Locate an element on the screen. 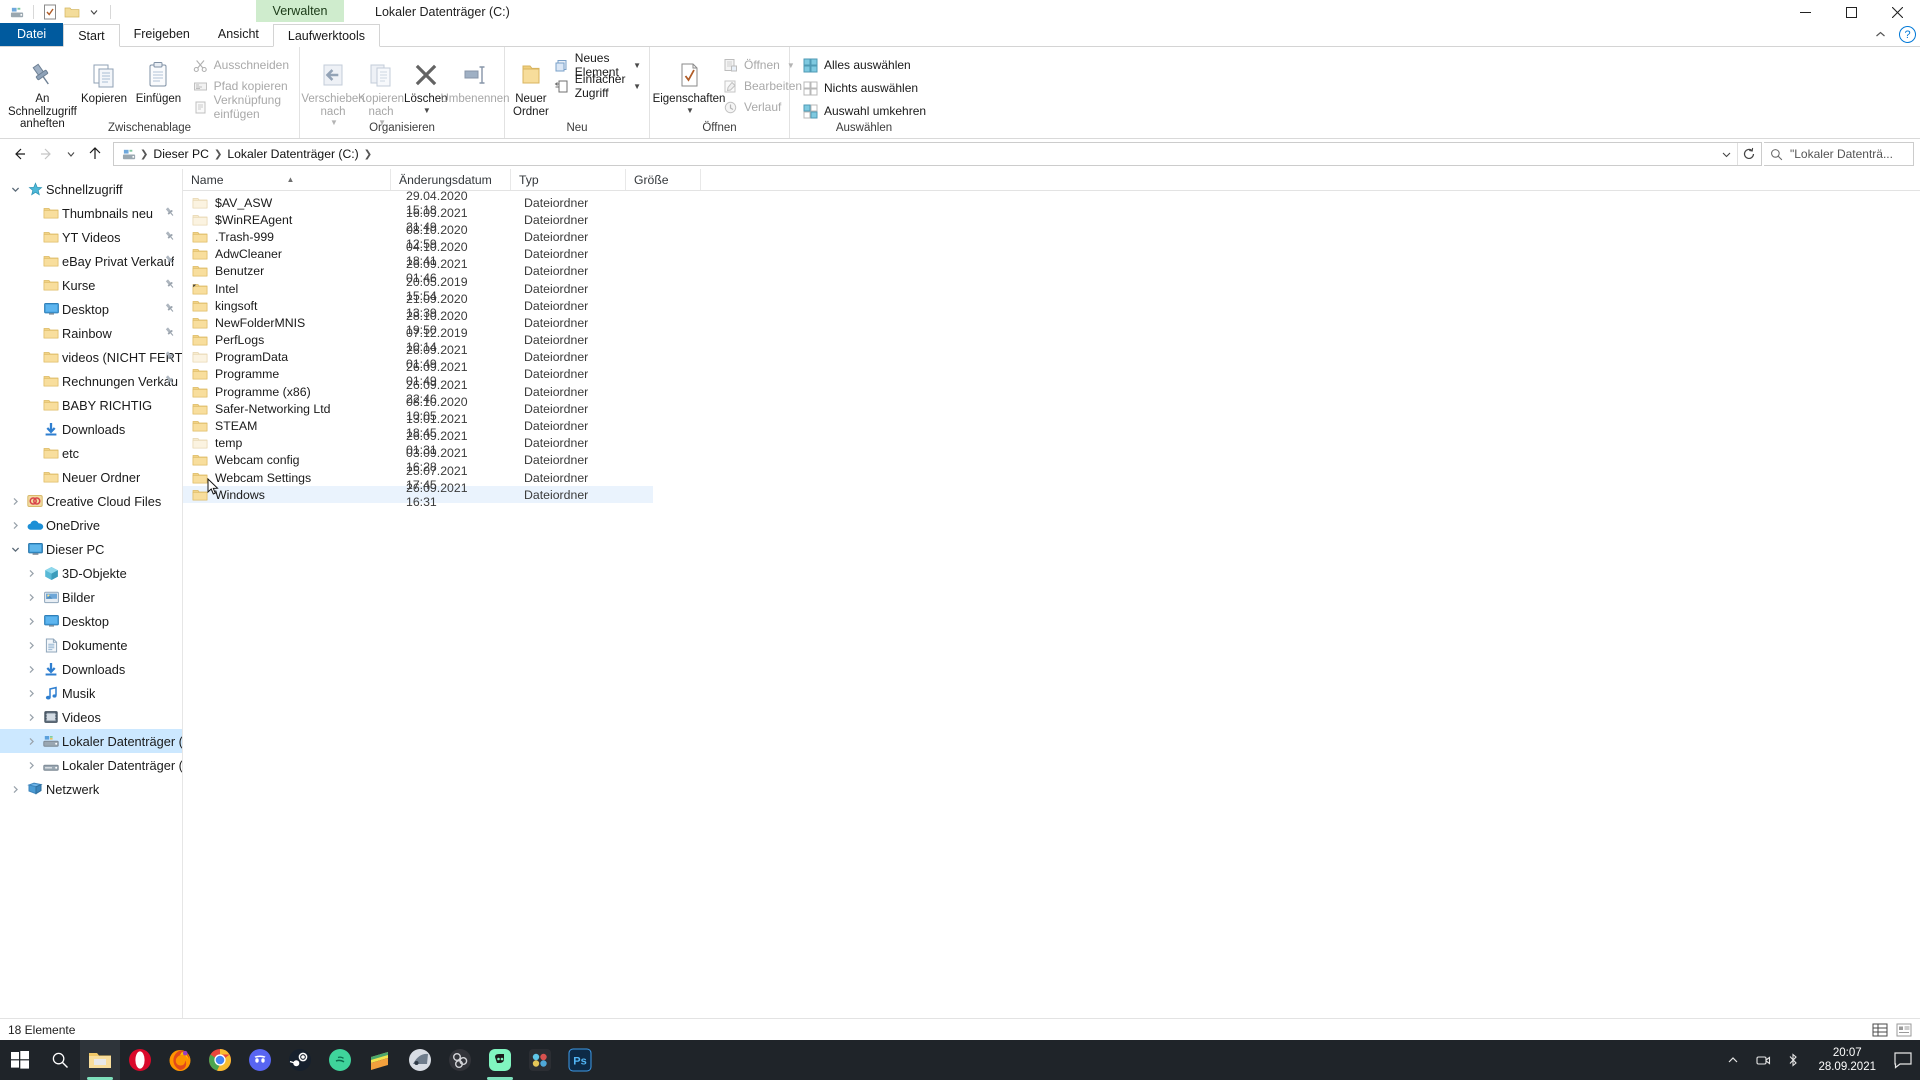  taskbar-search-icon is located at coordinates (60, 1060).